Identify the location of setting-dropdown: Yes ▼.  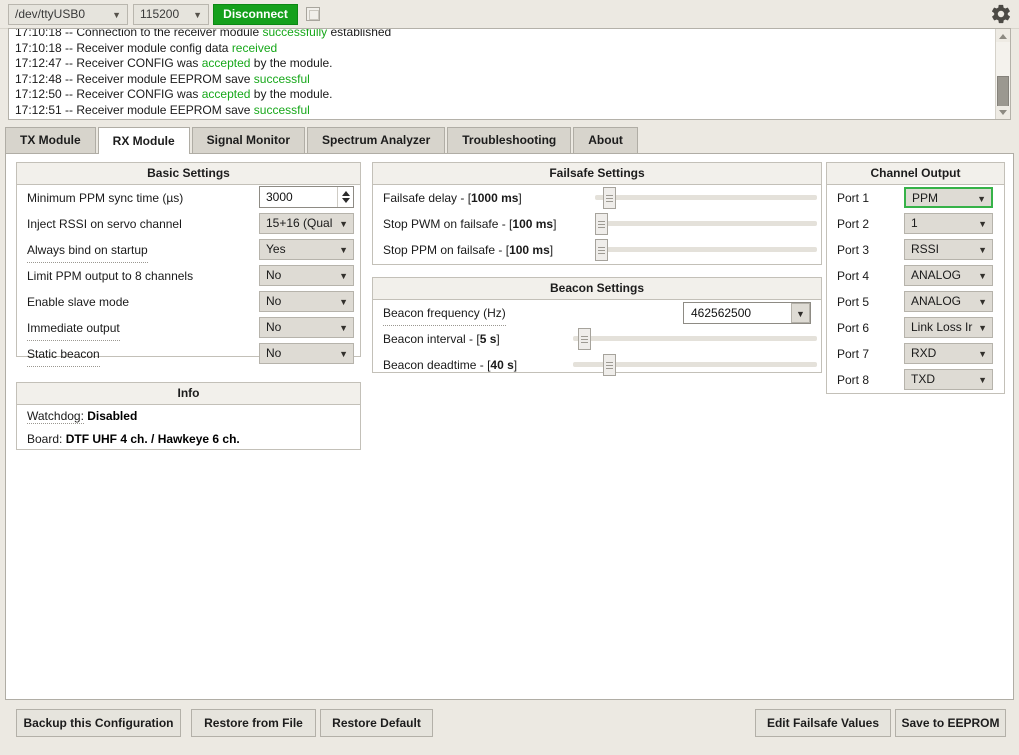
(306, 249).